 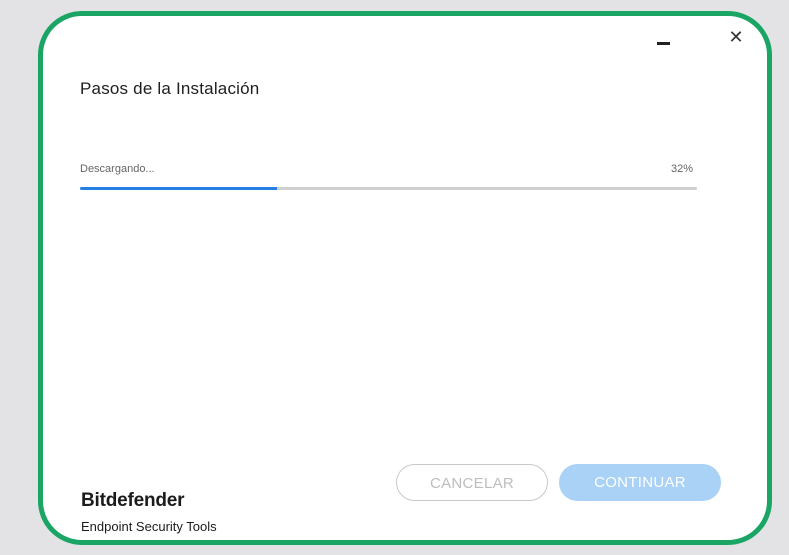 I want to click on cancel-button: CANCELAR, so click(x=472, y=482).